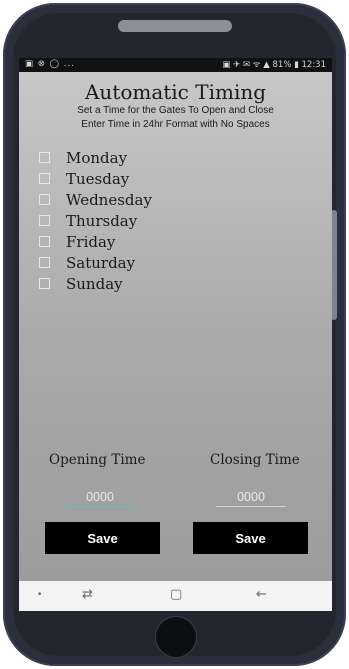  What do you see at coordinates (98, 179) in the screenshot?
I see `tuesday-label: Tuesday` at bounding box center [98, 179].